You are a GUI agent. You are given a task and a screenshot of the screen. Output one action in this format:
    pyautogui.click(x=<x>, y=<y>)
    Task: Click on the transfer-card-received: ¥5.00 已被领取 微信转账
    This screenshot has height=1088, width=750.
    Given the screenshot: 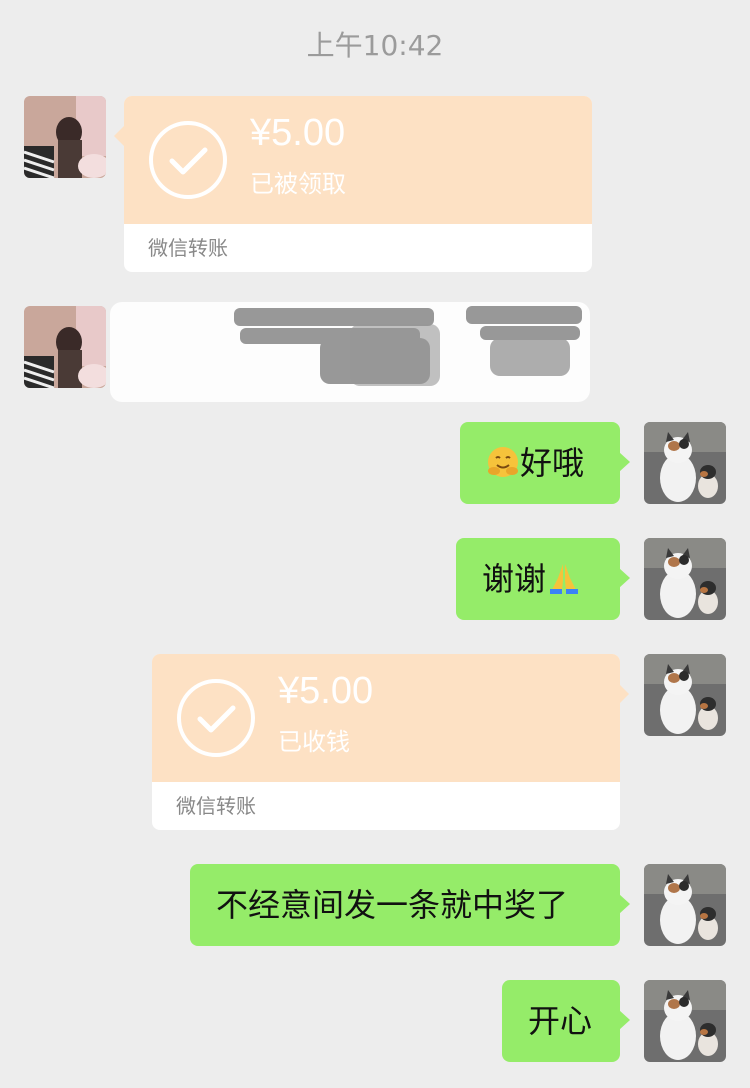 What is the action you would take?
    pyautogui.click(x=358, y=184)
    